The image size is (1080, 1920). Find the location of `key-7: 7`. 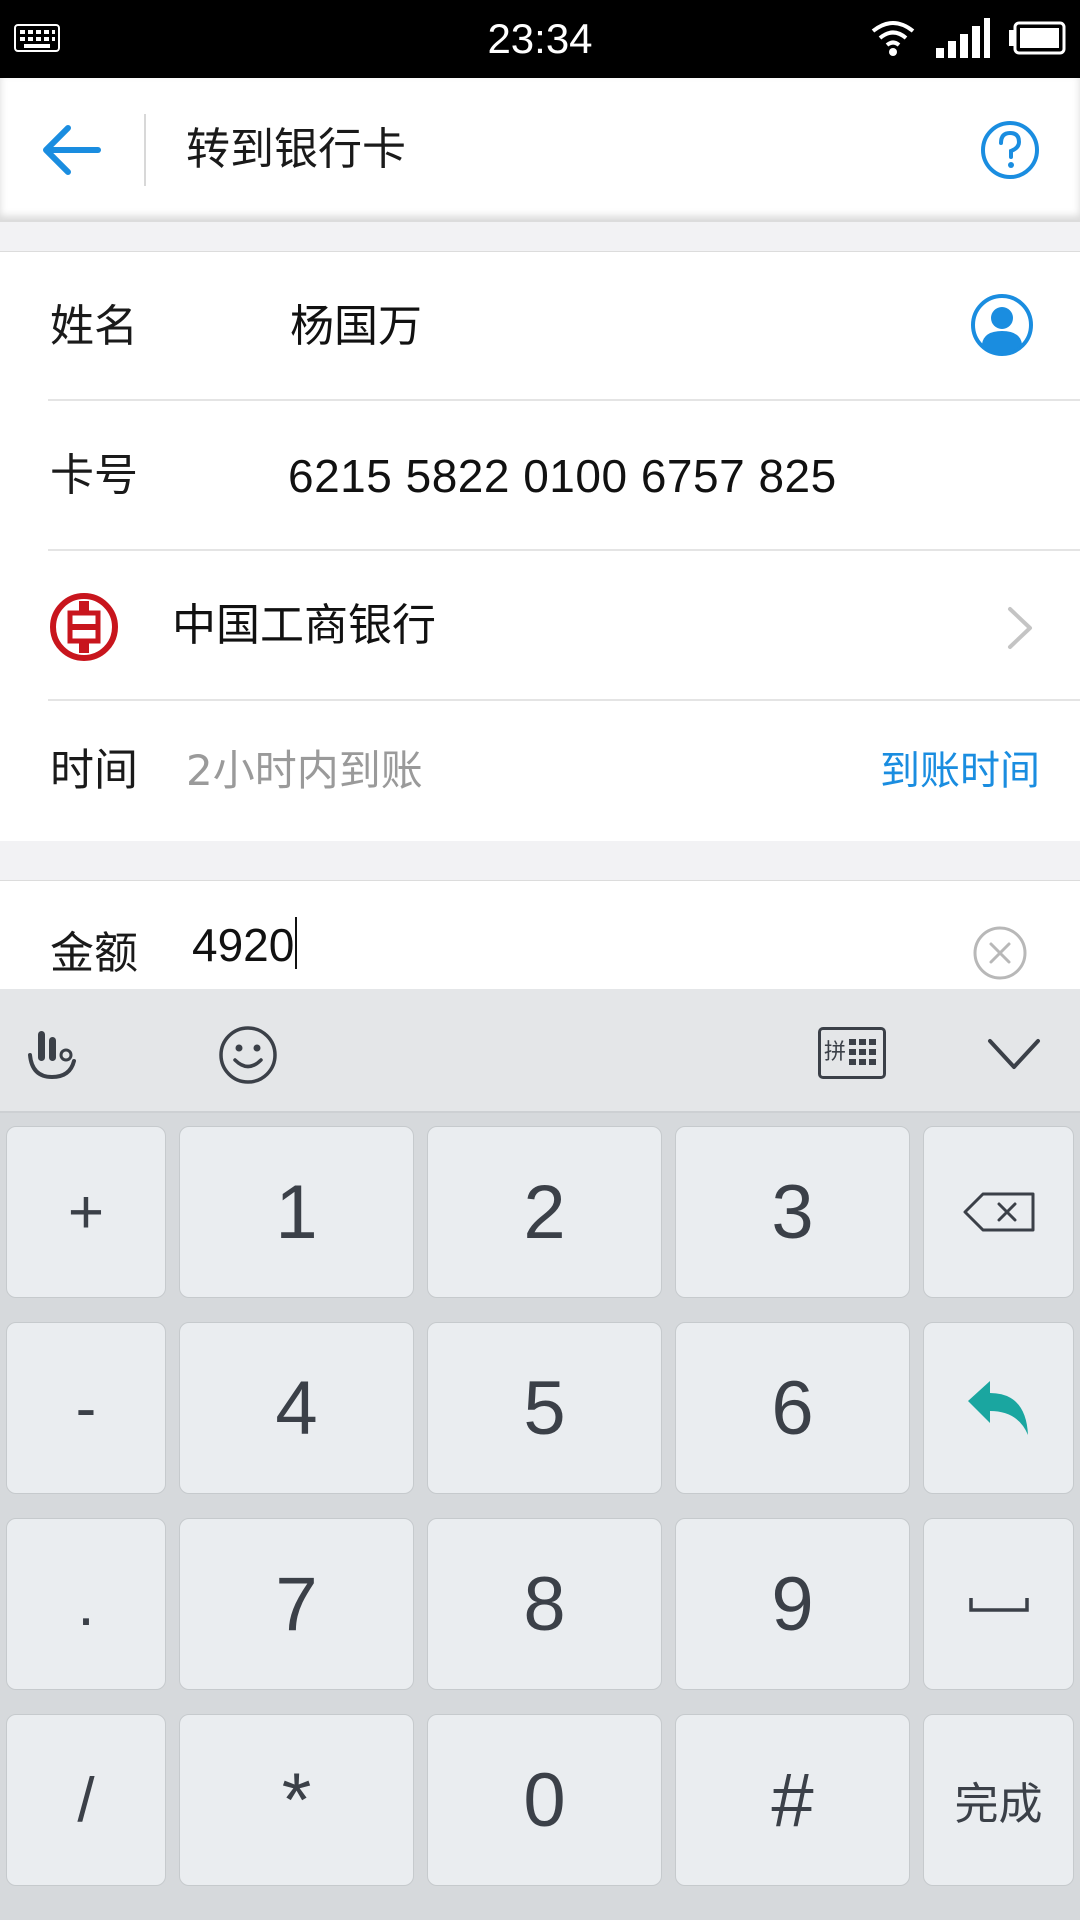

key-7: 7 is located at coordinates (296, 1604).